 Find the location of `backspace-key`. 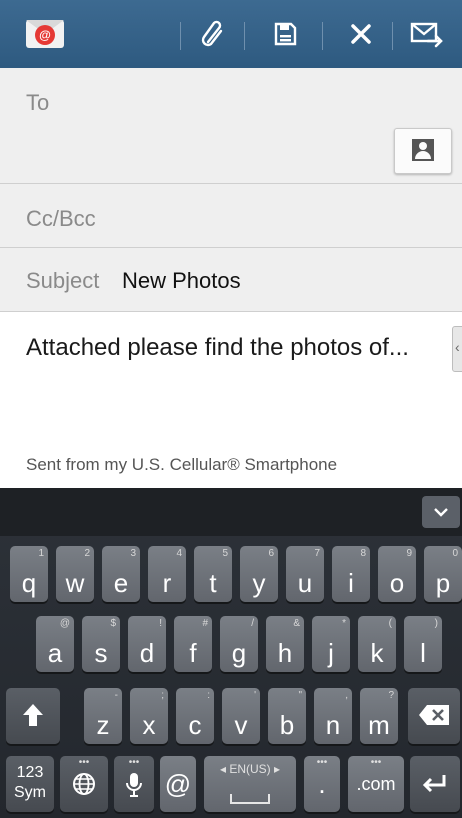

backspace-key is located at coordinates (434, 716).